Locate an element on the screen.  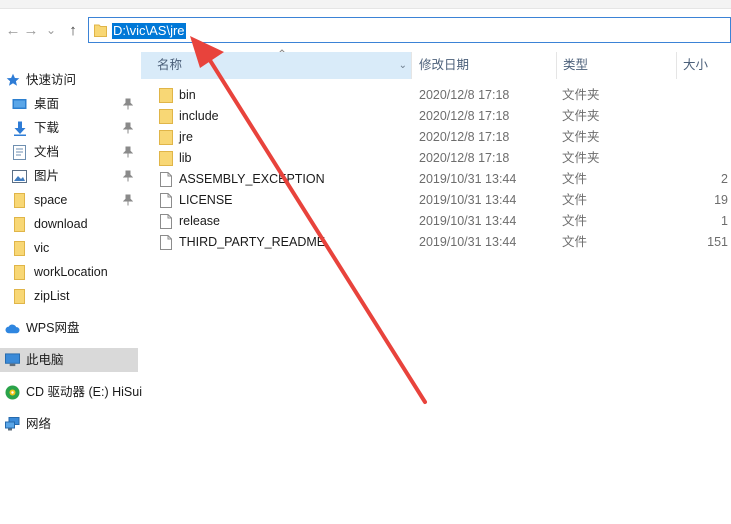
back-arrow-icon: ← is located at coordinates (13, 30).